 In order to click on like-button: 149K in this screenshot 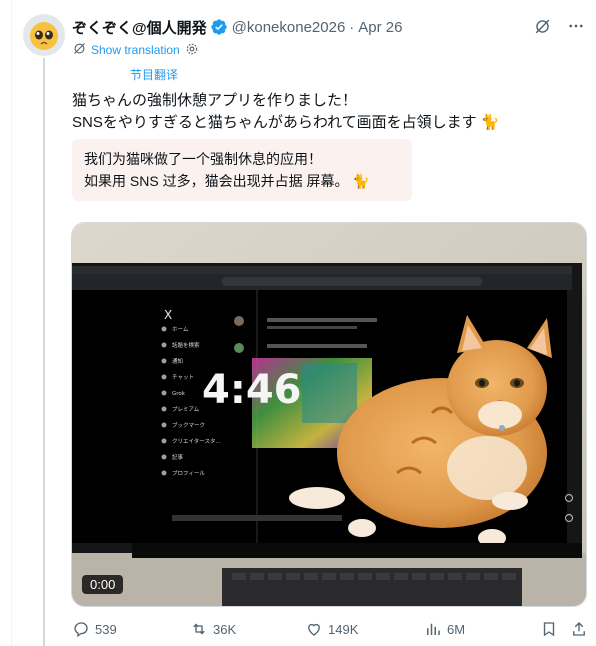, I will do `click(331, 629)`.